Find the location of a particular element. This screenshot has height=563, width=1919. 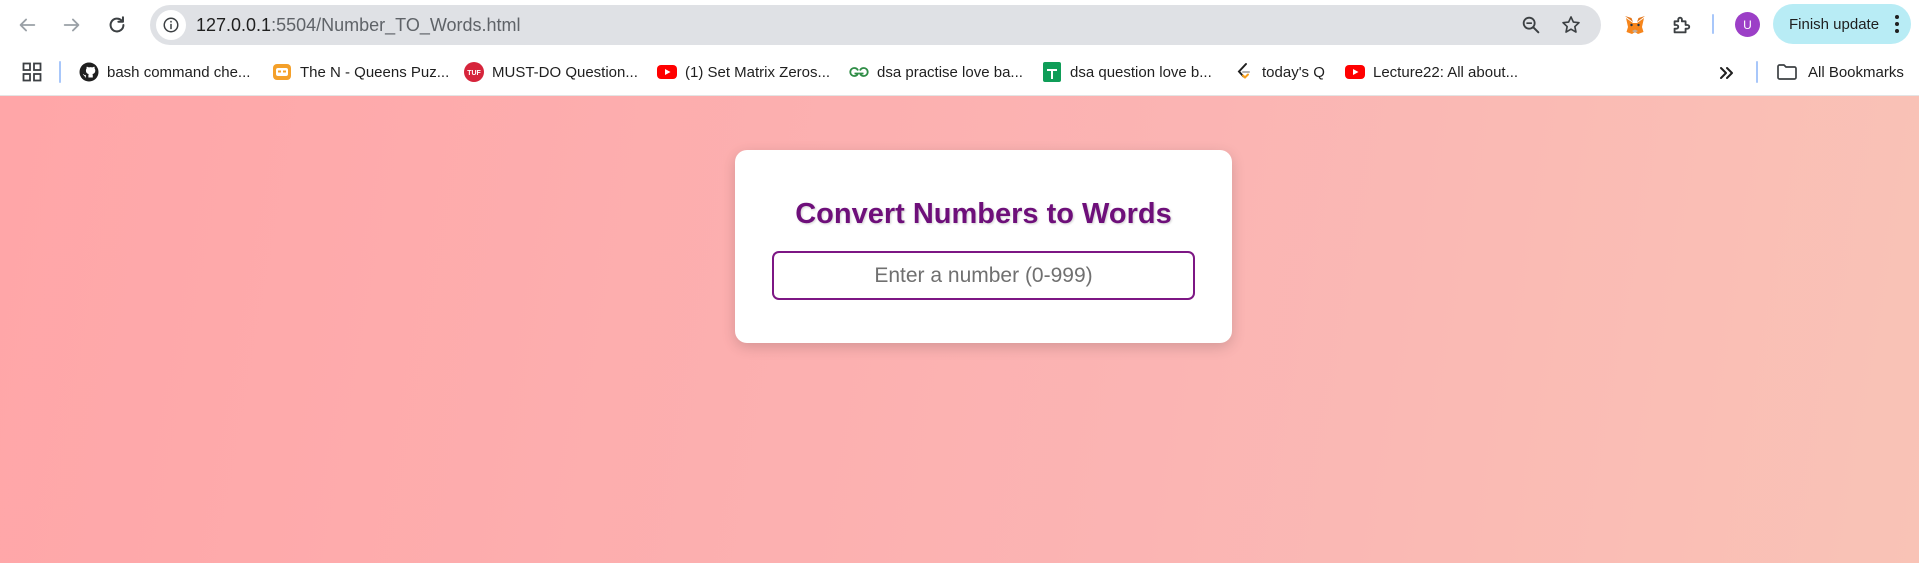

geeksforgeeks-icon is located at coordinates (859, 72).